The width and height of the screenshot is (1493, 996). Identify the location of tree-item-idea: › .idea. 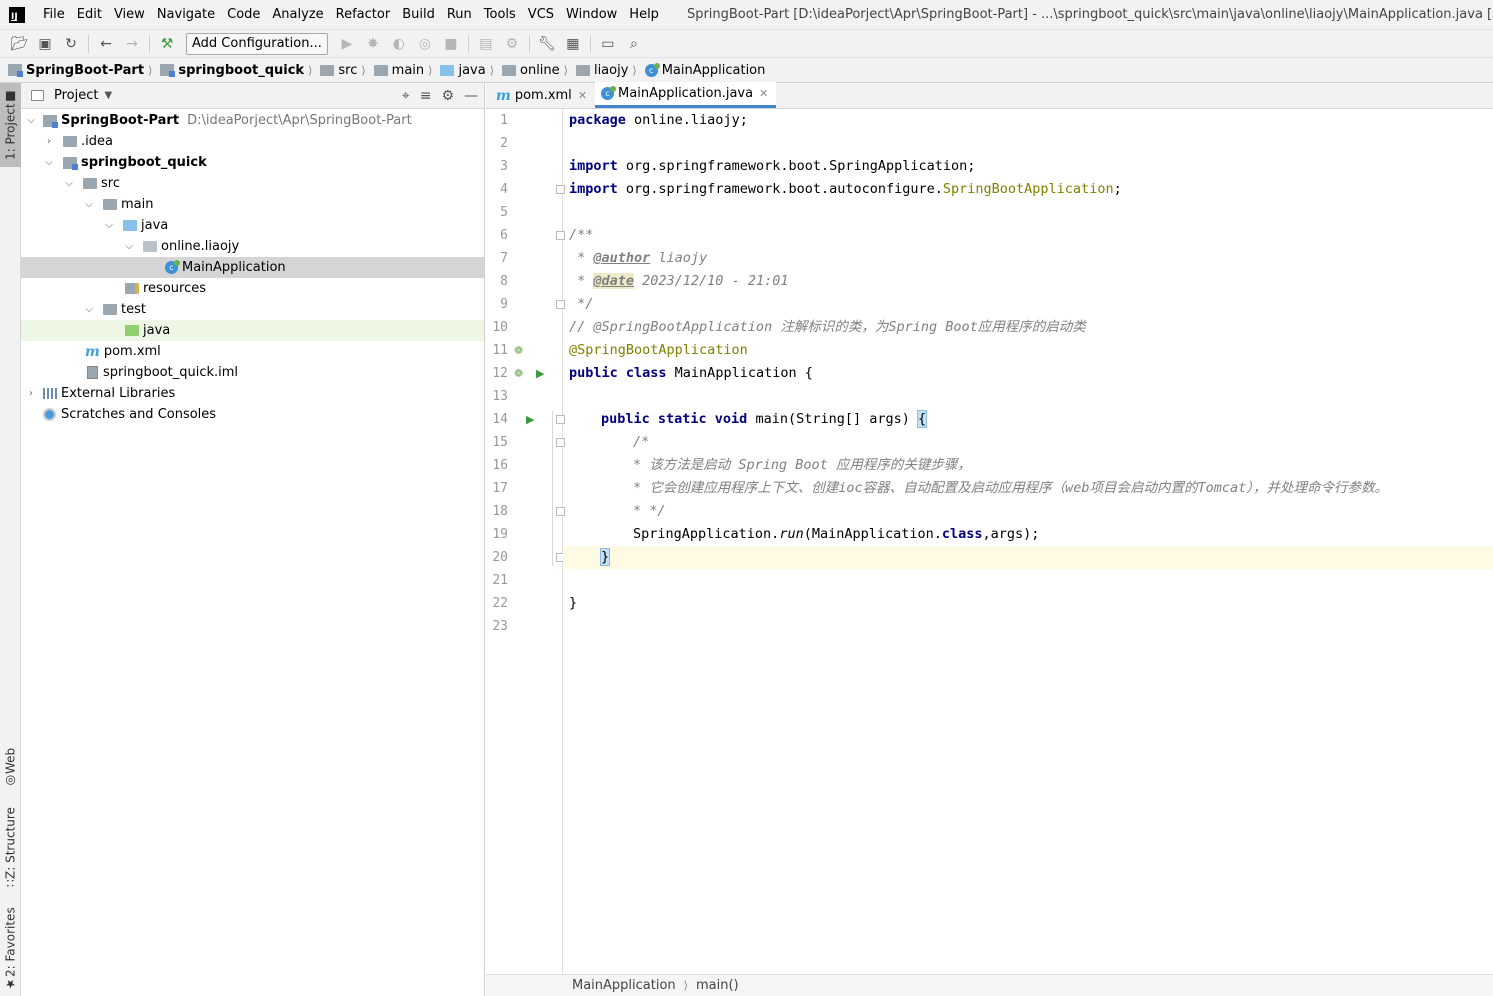
(252, 141).